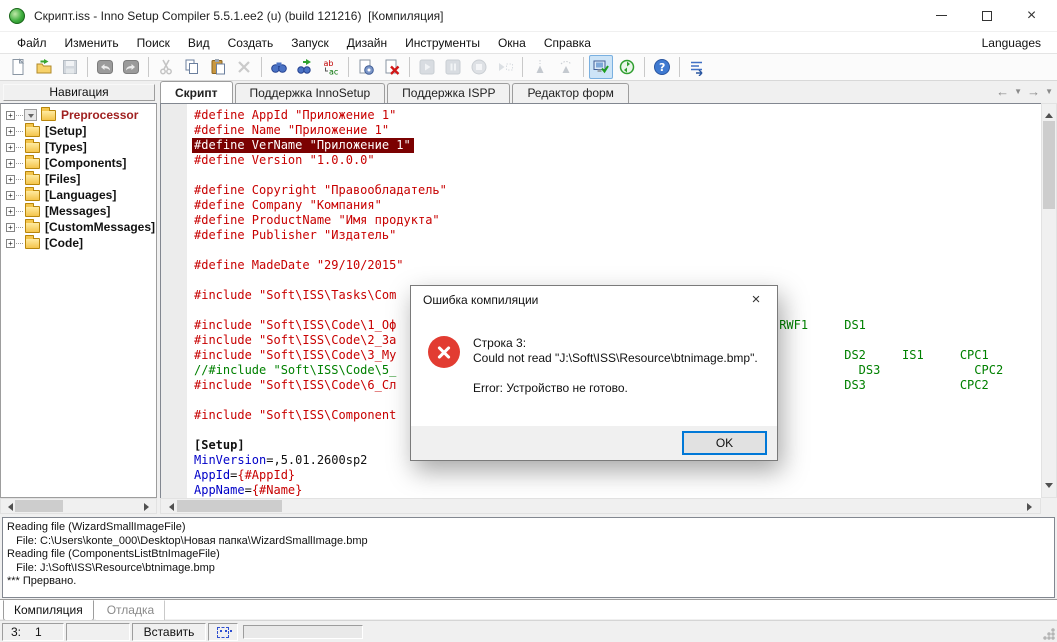 The height and width of the screenshot is (642, 1057). Describe the element at coordinates (64, 243) in the screenshot. I see `tree-item-label: [Code]` at that location.